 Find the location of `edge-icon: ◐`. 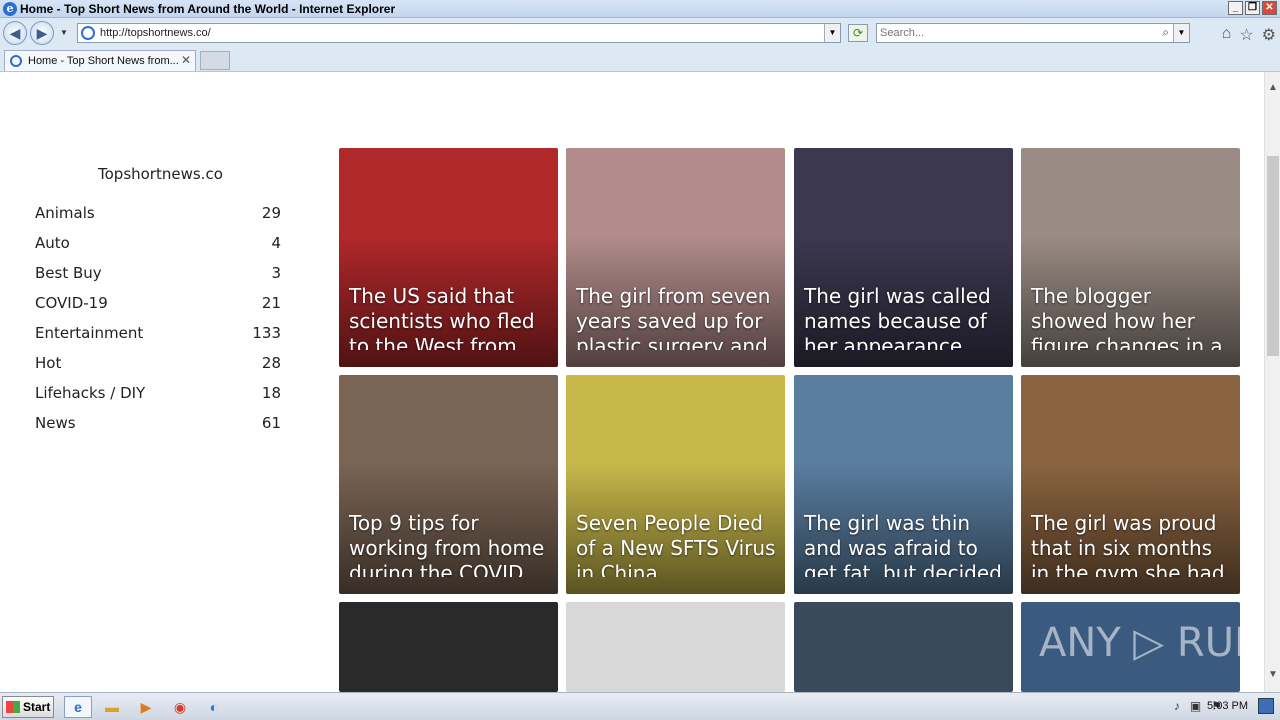

edge-icon: ◐ is located at coordinates (214, 707).